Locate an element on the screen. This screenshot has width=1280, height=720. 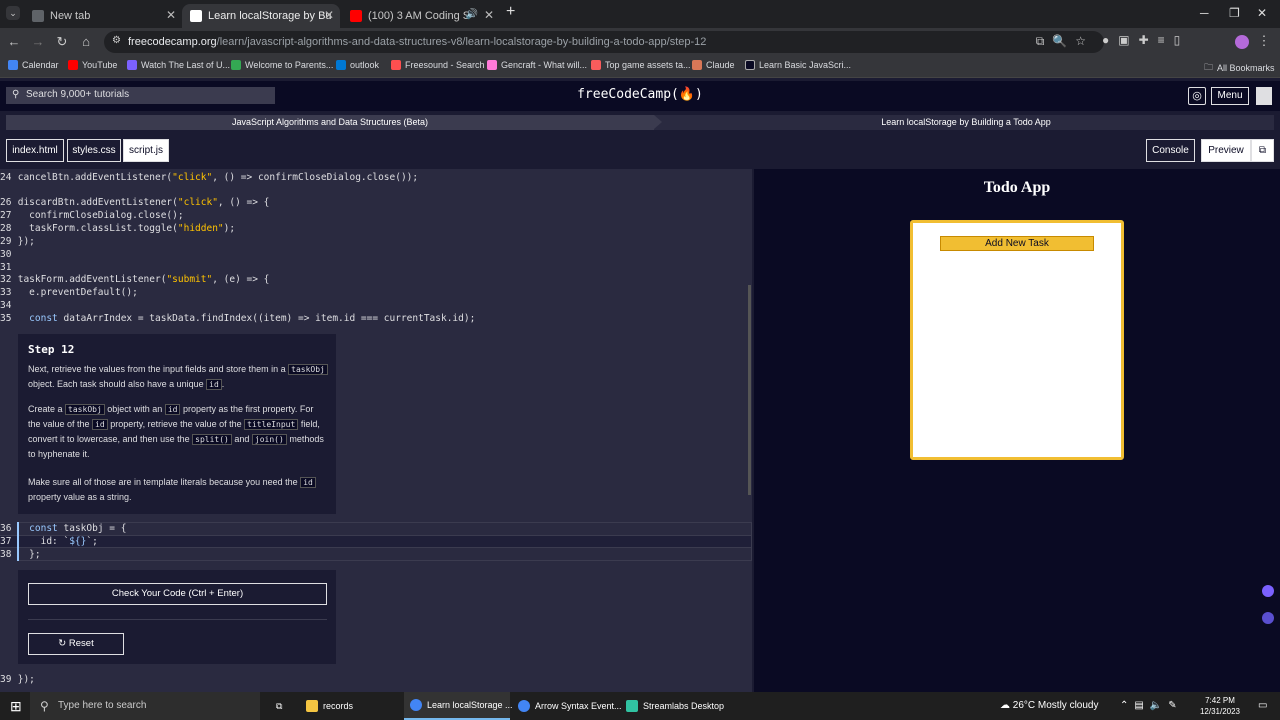
pen-icon: ✎ is located at coordinates (1175, 705).